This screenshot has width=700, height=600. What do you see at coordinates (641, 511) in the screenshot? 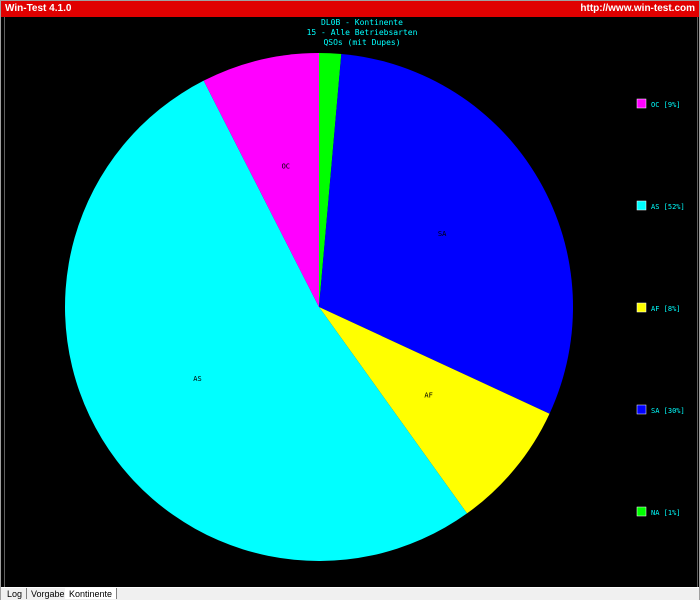
I see `legend-swatch-na` at bounding box center [641, 511].